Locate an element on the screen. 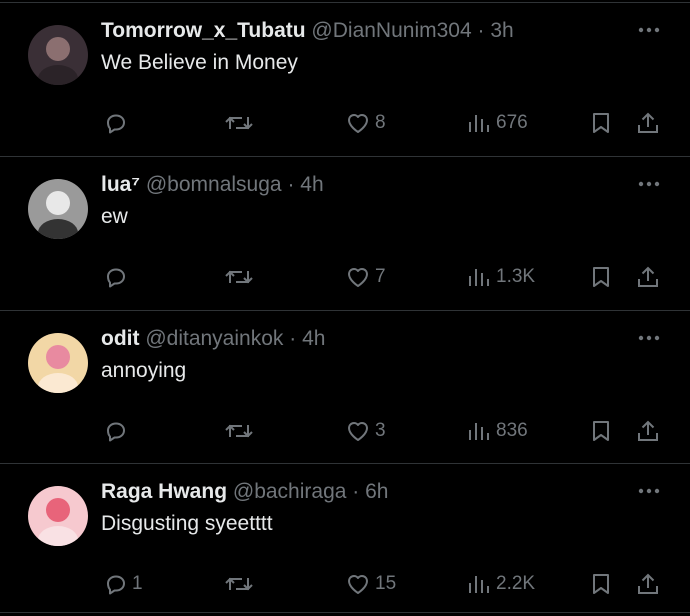 This screenshot has height=616, width=690. like-button: 3 is located at coordinates (365, 431).